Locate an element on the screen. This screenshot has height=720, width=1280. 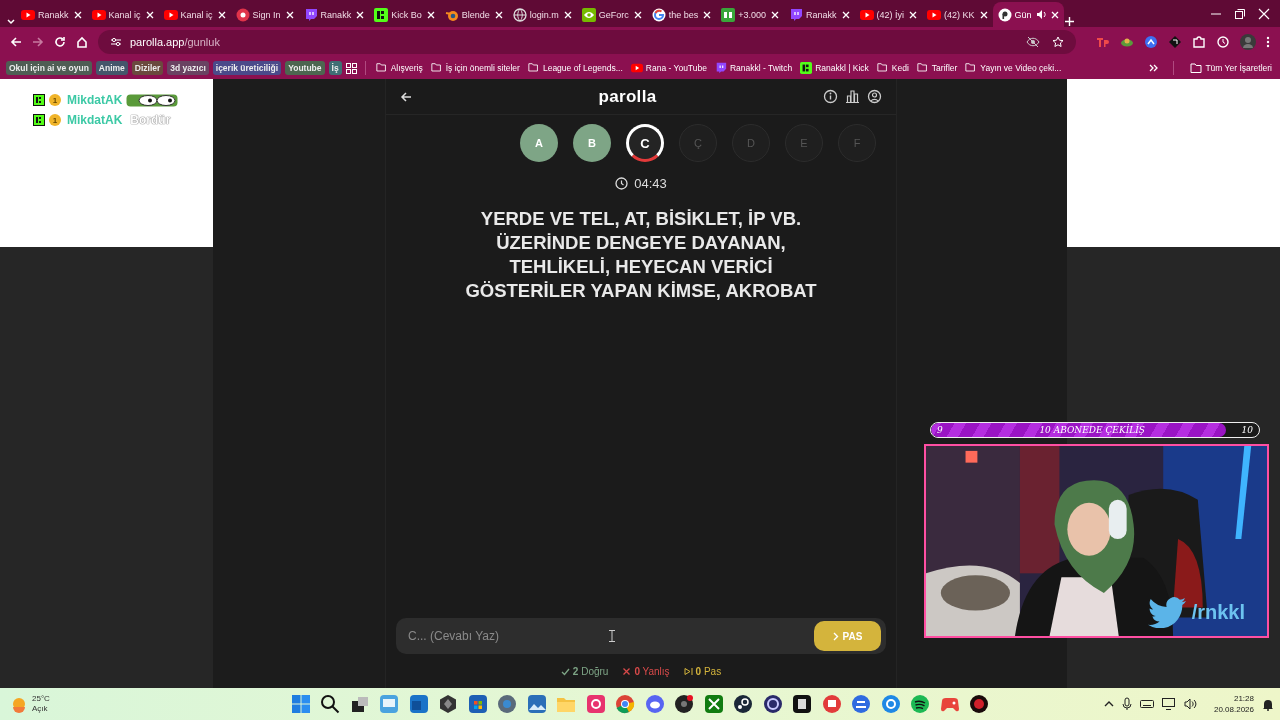
clock-time: 21:28 is located at coordinates (1243, 698).